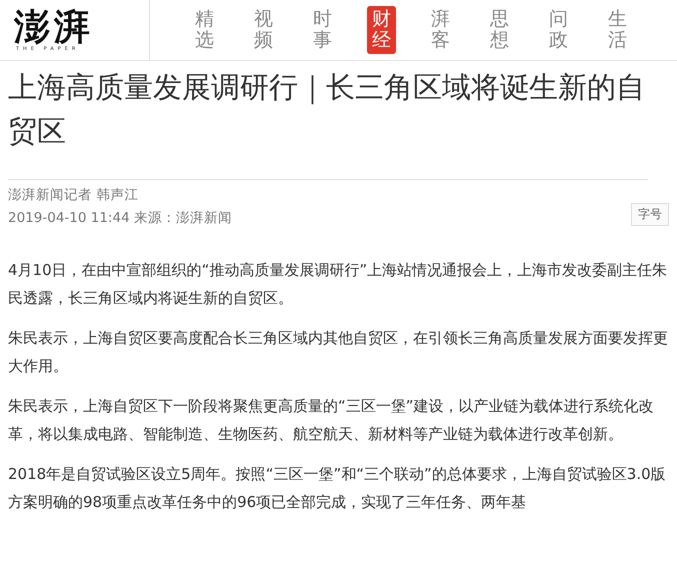 The height and width of the screenshot is (577, 677). Describe the element at coordinates (74, 195) in the screenshot. I see `article-author: 澎湃新闻记者 韩声江` at that location.